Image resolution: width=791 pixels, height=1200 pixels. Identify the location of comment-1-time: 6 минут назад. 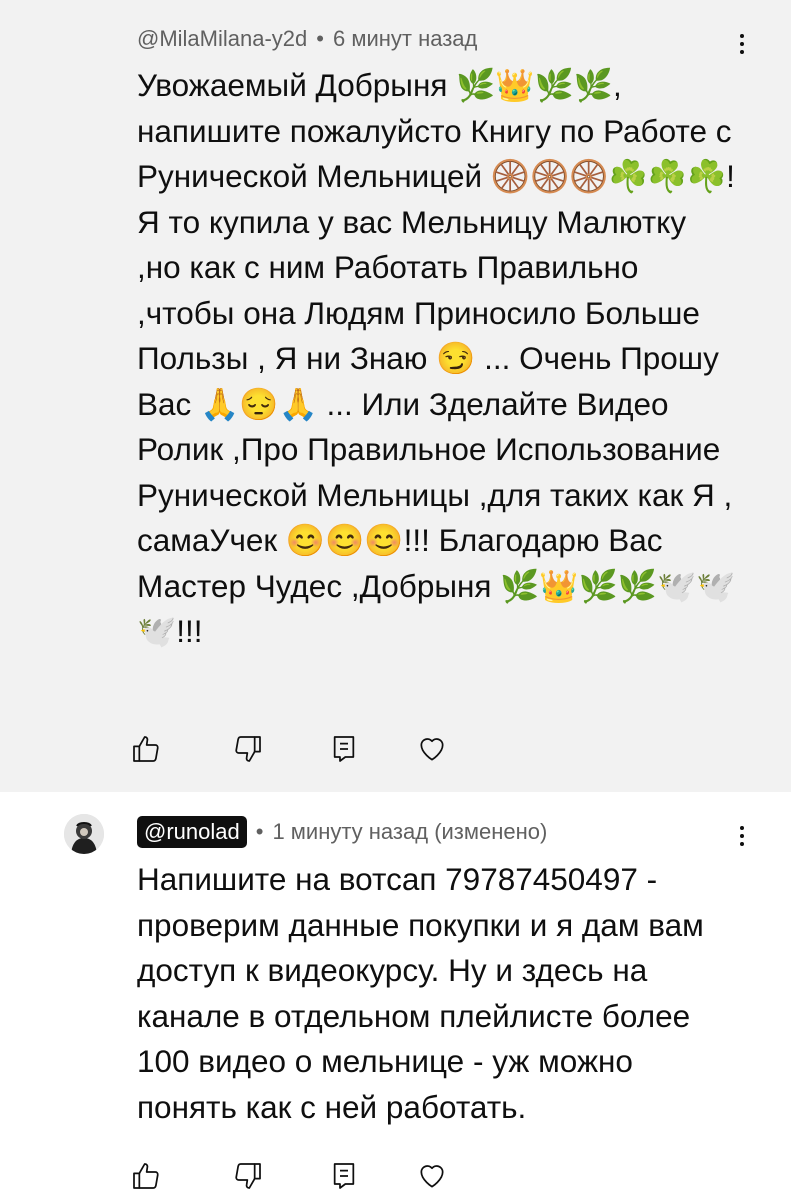
(405, 38).